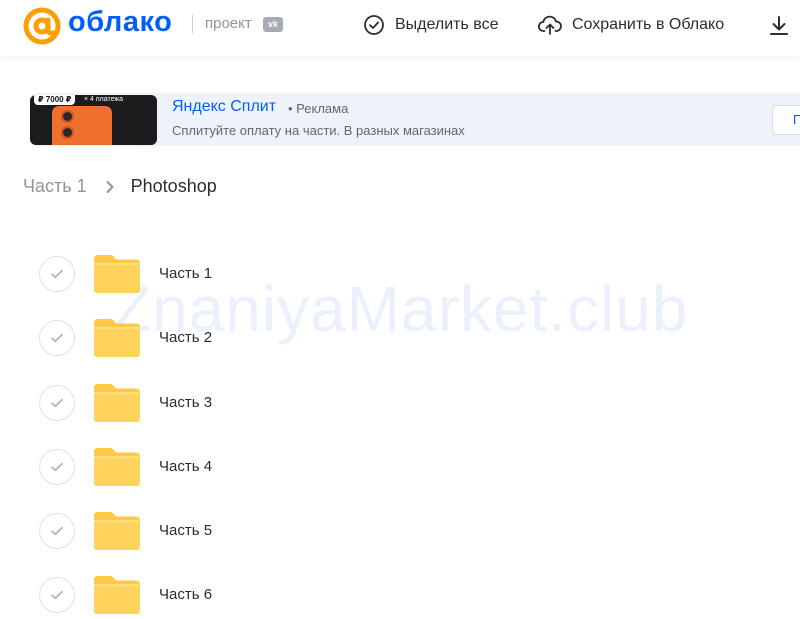 The image size is (800, 619). Describe the element at coordinates (400, 337) in the screenshot. I see `list-item: Часть 2` at that location.